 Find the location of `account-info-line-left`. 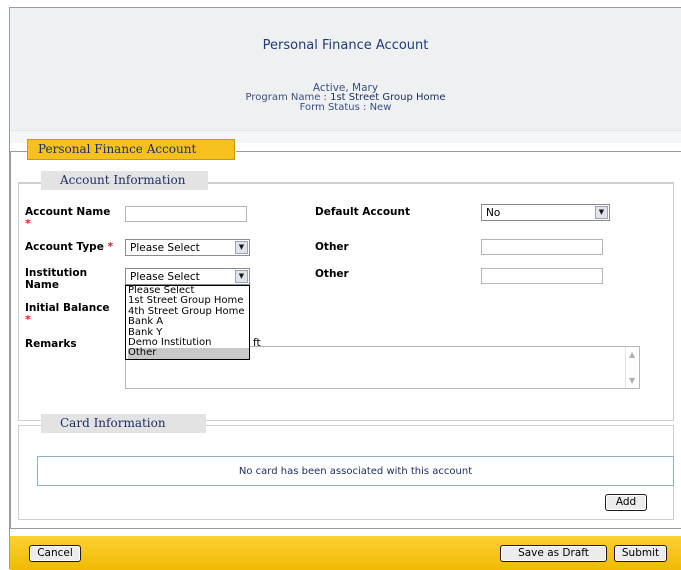

account-info-line-left is located at coordinates (29, 182).